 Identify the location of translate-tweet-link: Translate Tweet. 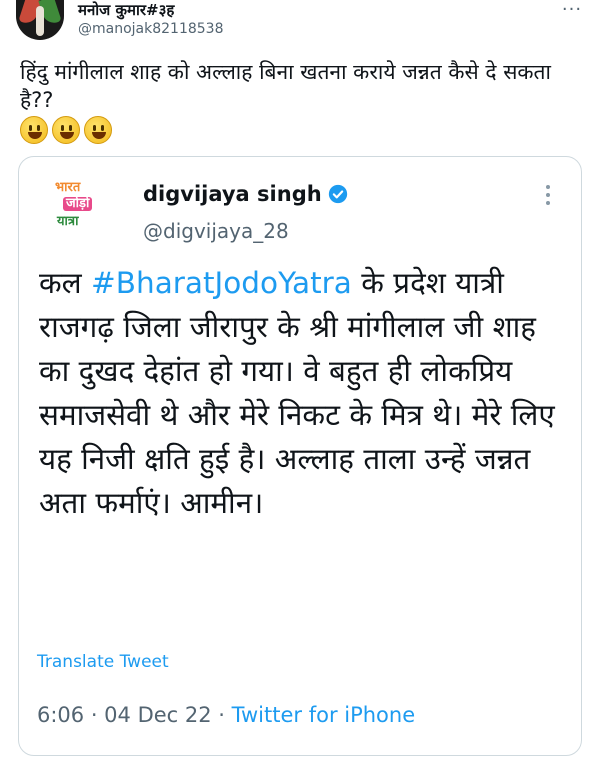
(103, 662).